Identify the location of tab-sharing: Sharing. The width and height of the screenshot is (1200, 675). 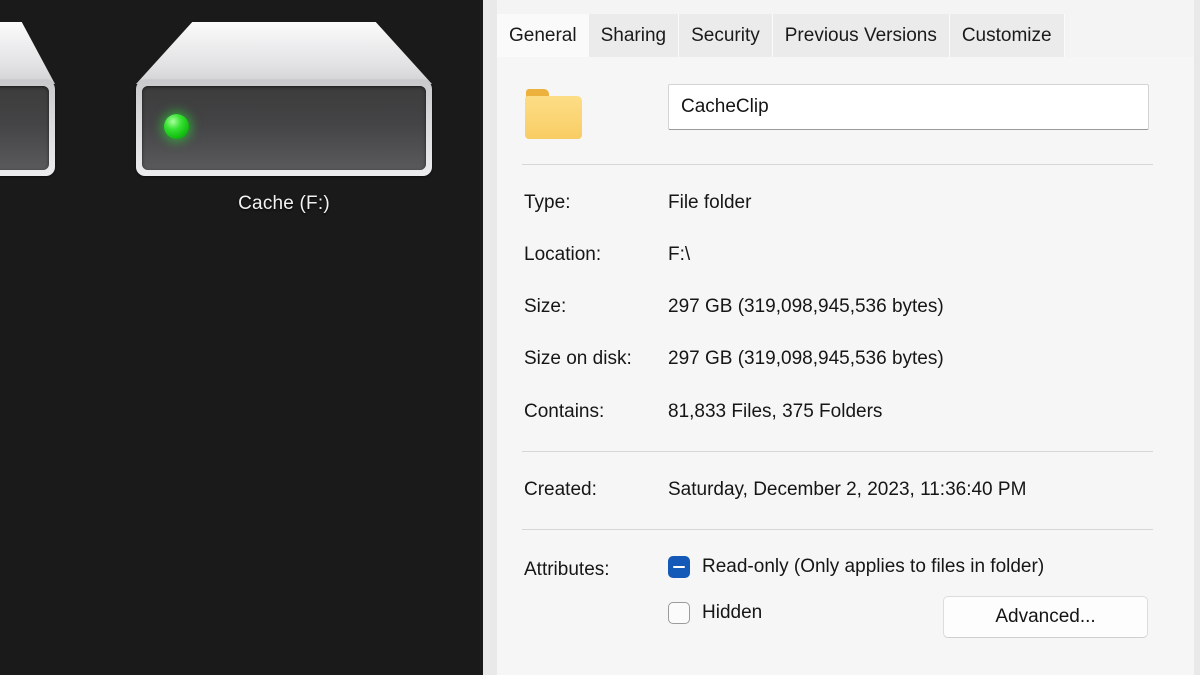
(634, 35).